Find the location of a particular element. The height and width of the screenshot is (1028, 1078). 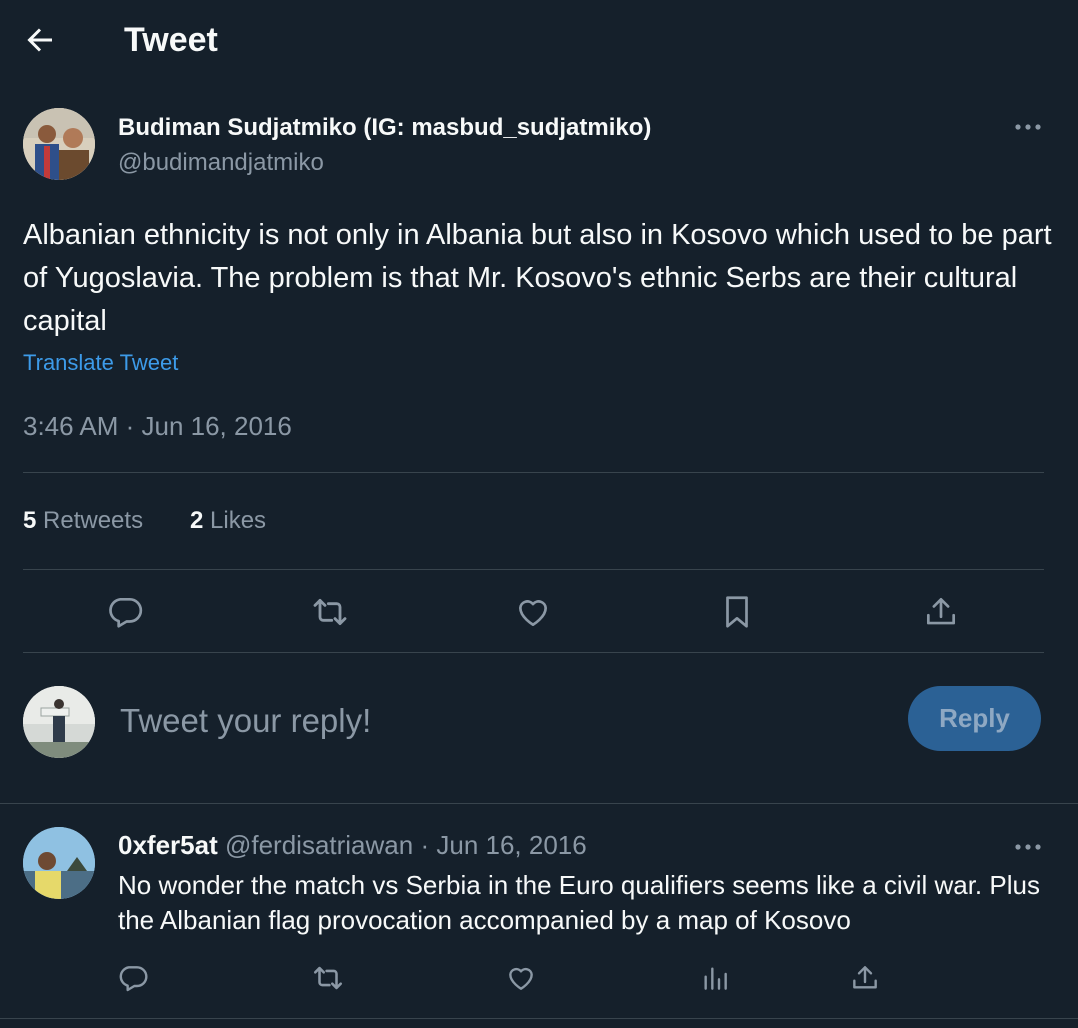

back-arrow-icon is located at coordinates (42, 40).